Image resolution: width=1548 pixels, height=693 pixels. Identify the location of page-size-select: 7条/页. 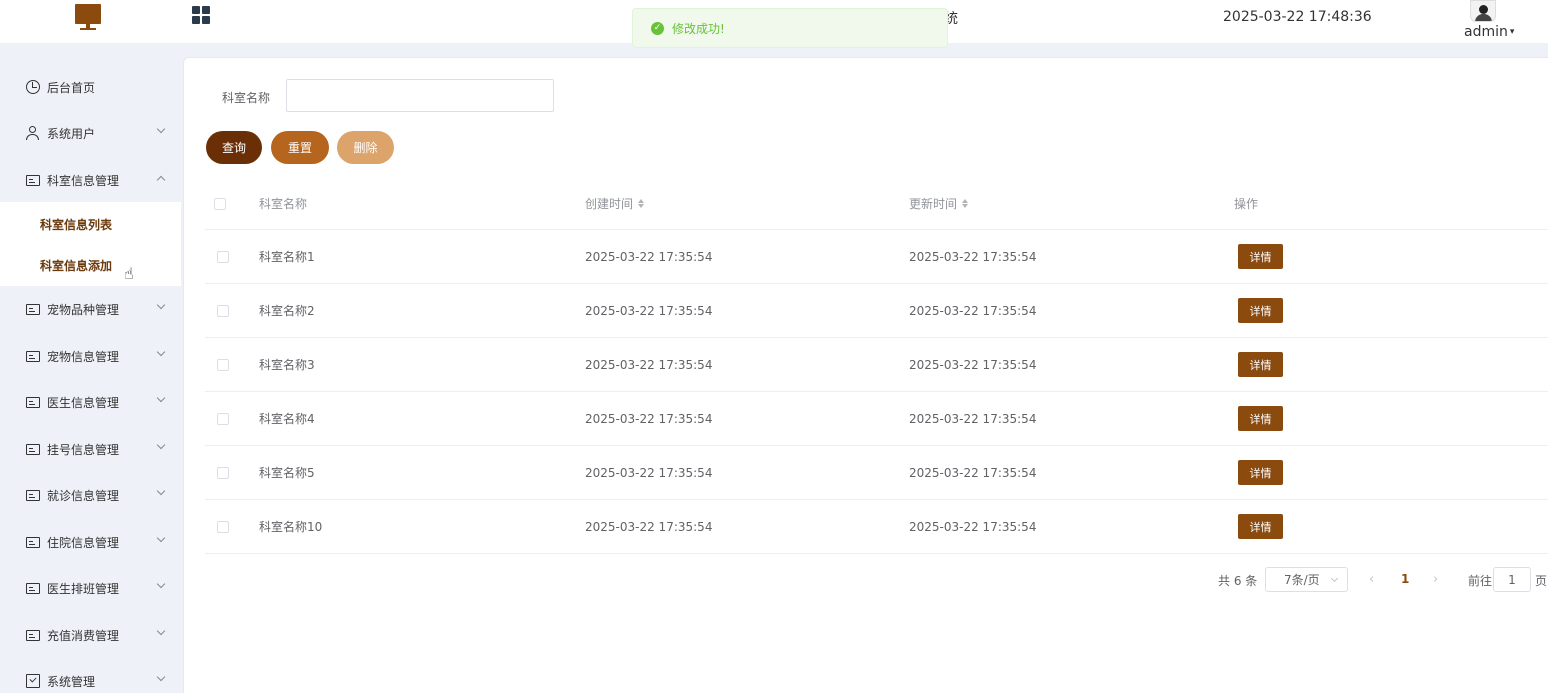
(1306, 579).